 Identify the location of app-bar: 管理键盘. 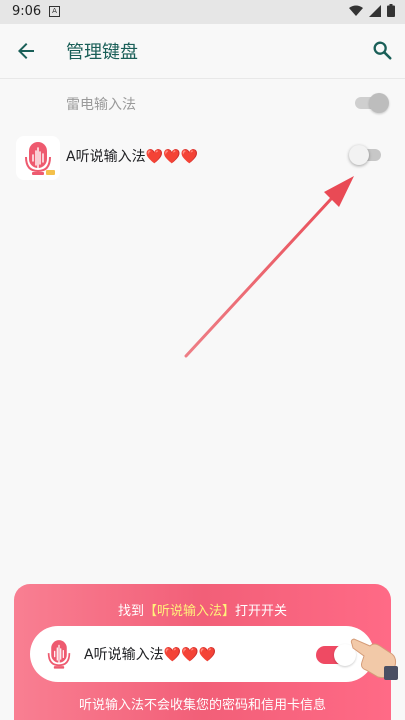
(202, 51).